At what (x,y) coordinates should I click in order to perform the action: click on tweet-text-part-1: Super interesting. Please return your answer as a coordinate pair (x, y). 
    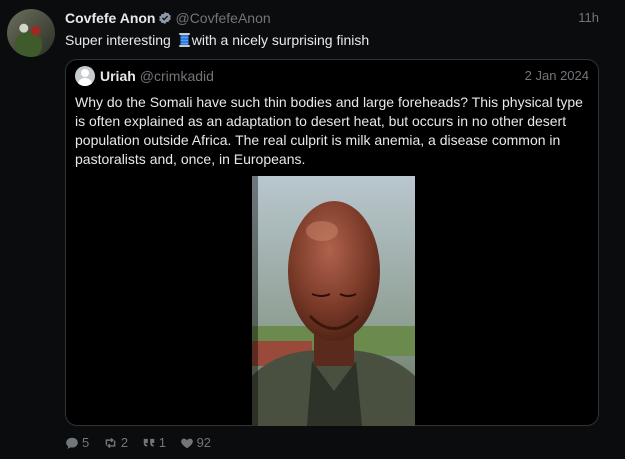
    Looking at the image, I should click on (120, 40).